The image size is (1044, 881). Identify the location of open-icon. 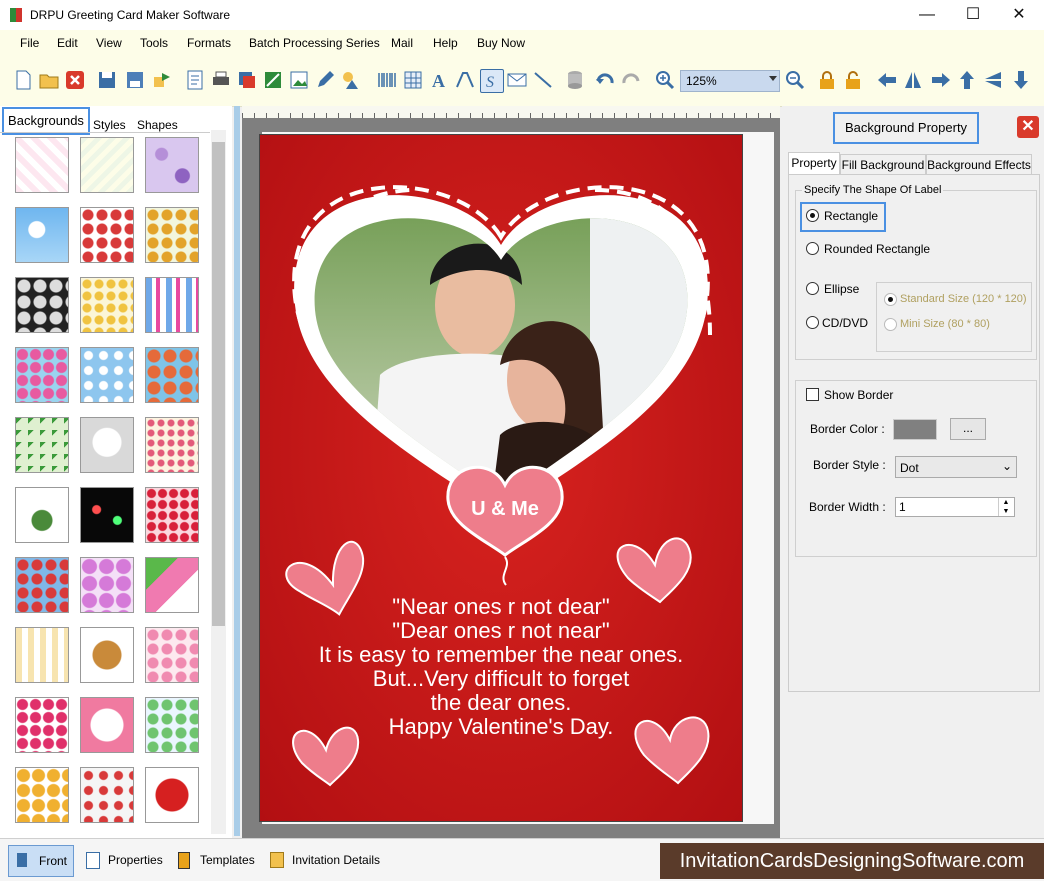
(49, 80).